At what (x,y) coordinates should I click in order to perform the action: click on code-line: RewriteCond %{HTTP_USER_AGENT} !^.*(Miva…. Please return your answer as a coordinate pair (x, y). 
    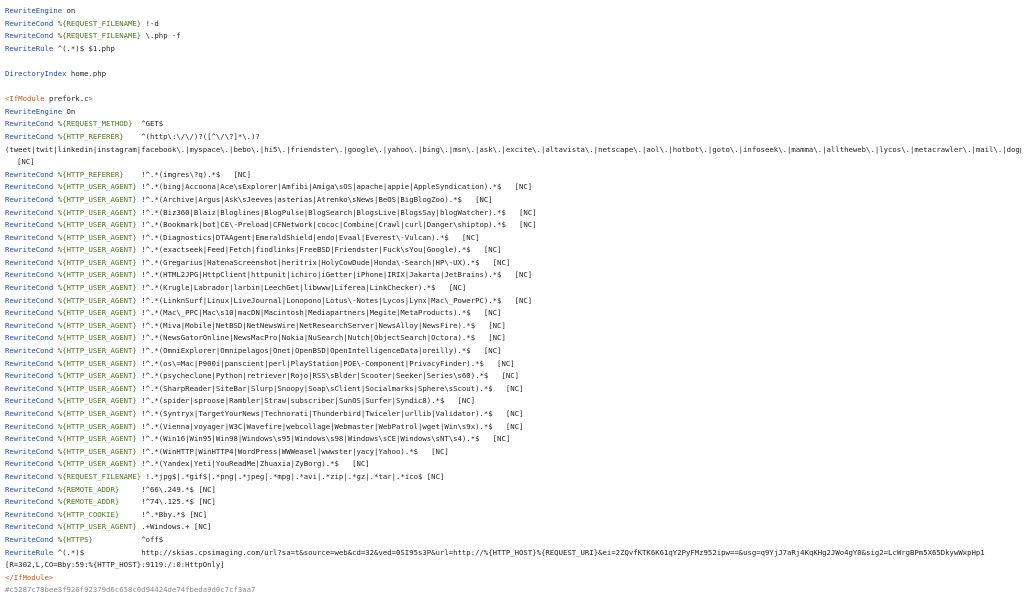
    Looking at the image, I should click on (513, 326).